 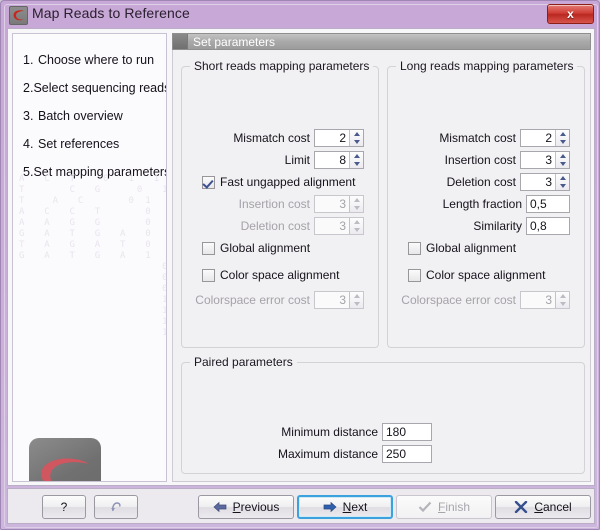 I want to click on field-label: Mismatch cost, so click(x=477, y=138).